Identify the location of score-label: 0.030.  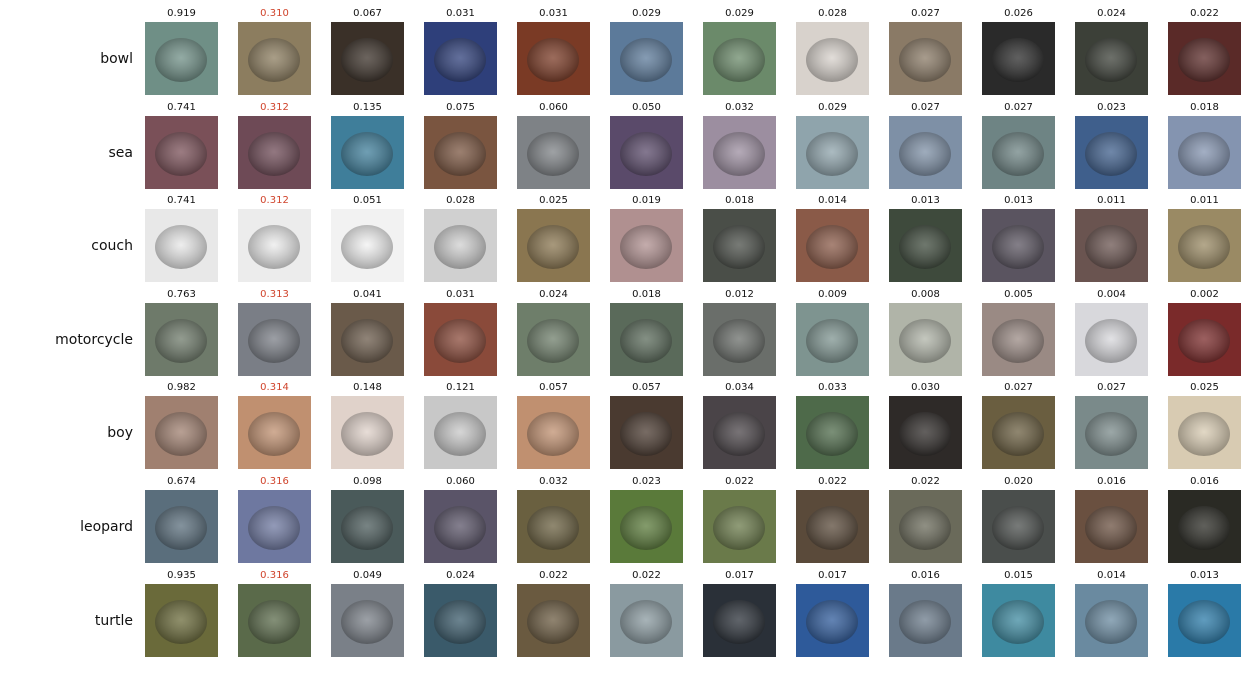
(925, 387).